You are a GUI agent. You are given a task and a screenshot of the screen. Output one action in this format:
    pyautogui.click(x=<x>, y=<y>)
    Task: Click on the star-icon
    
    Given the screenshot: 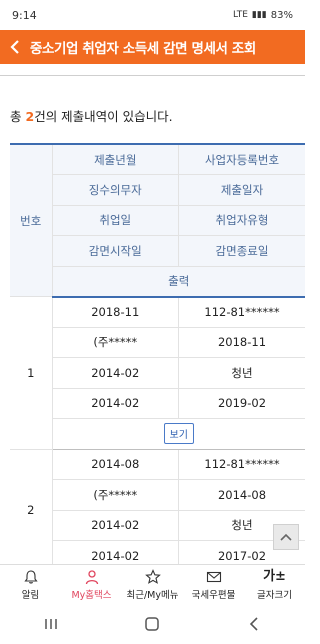 What is the action you would take?
    pyautogui.click(x=152, y=576)
    